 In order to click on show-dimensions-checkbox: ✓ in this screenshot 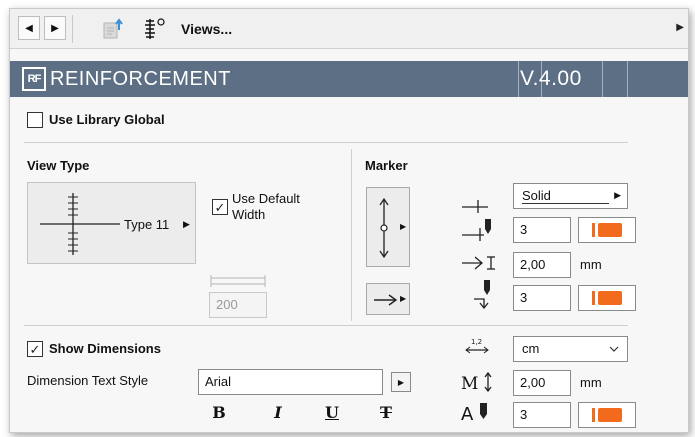, I will do `click(35, 349)`.